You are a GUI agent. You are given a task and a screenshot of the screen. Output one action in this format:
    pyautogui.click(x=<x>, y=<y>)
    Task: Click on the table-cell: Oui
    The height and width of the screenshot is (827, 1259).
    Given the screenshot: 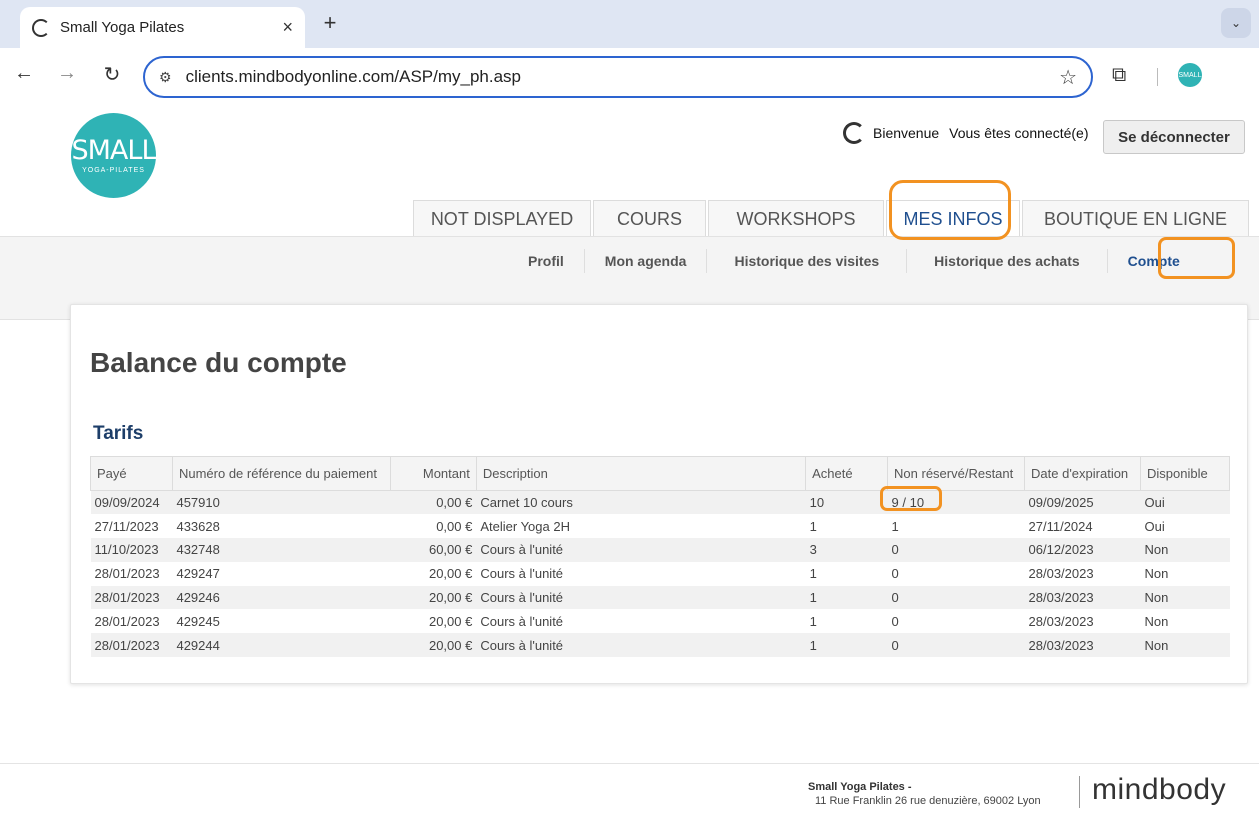 What is the action you would take?
    pyautogui.click(x=1185, y=526)
    